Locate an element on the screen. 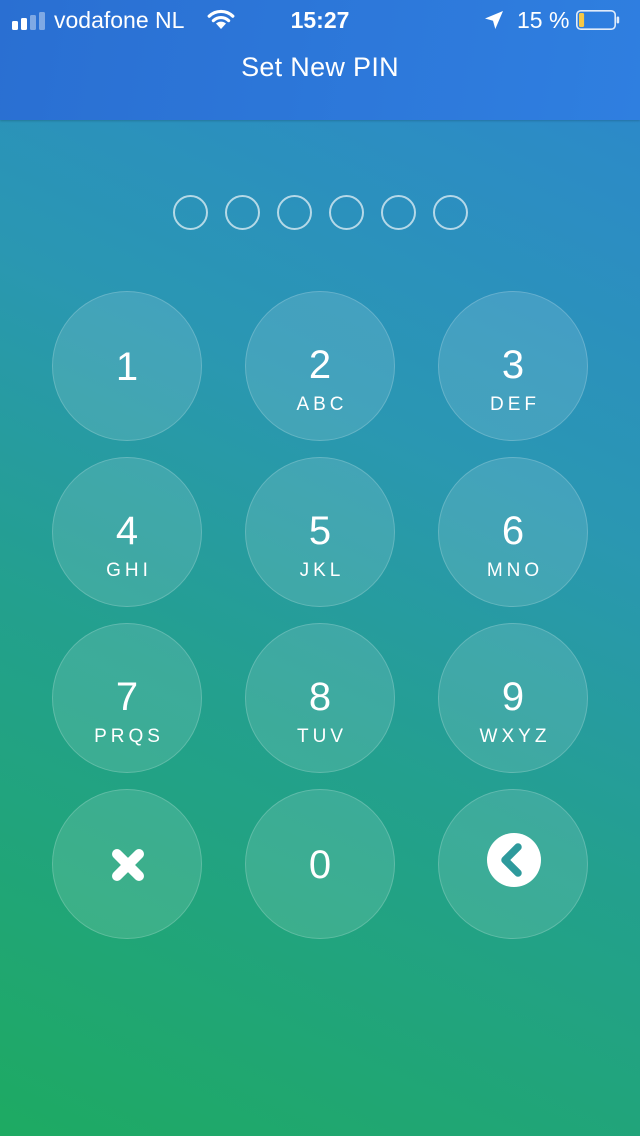  key-digit: 4 is located at coordinates (127, 531).